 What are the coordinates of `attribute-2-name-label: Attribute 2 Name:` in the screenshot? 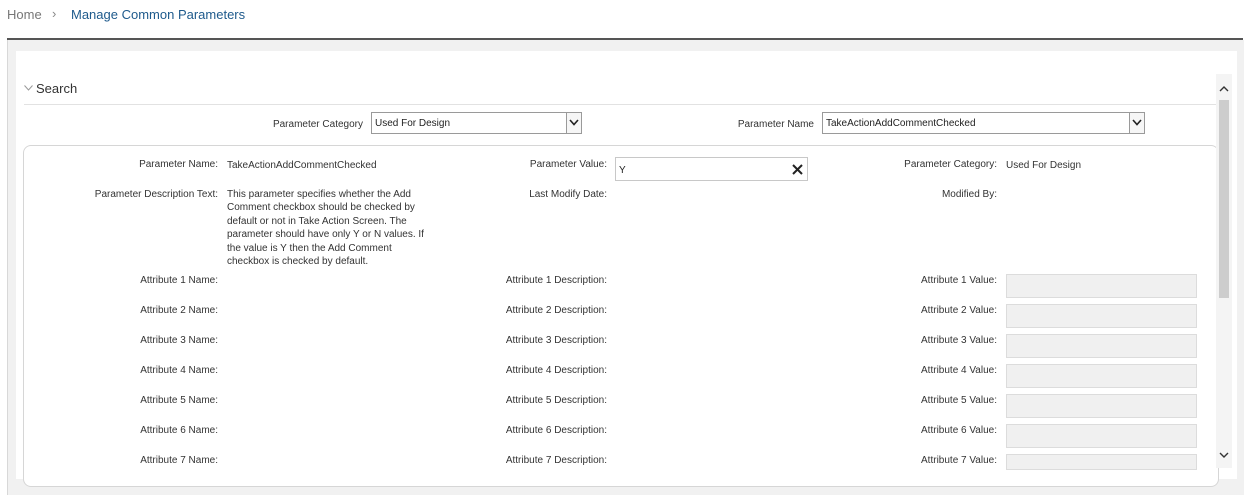 It's located at (179, 310).